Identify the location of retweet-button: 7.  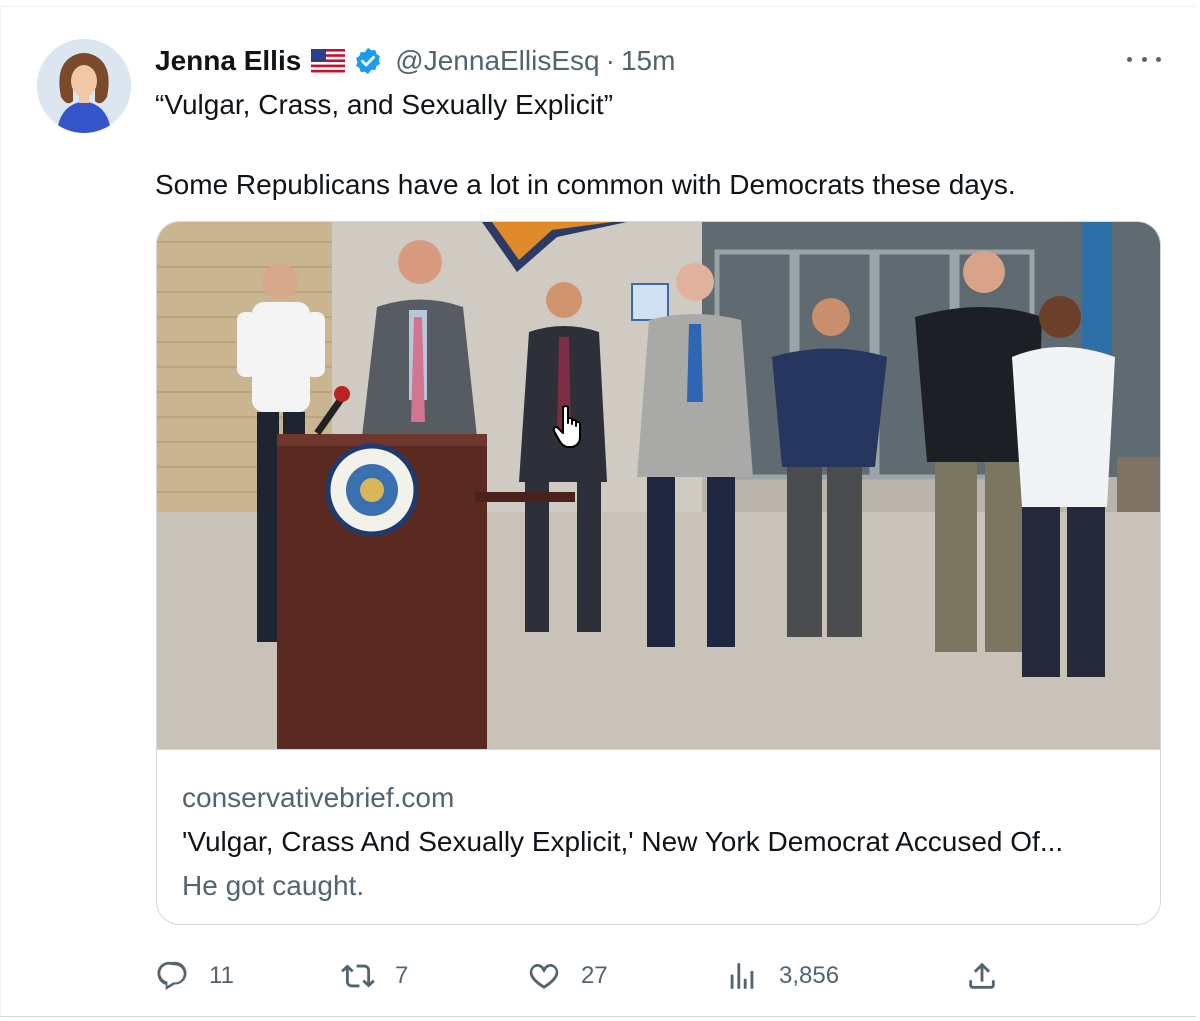
(374, 976).